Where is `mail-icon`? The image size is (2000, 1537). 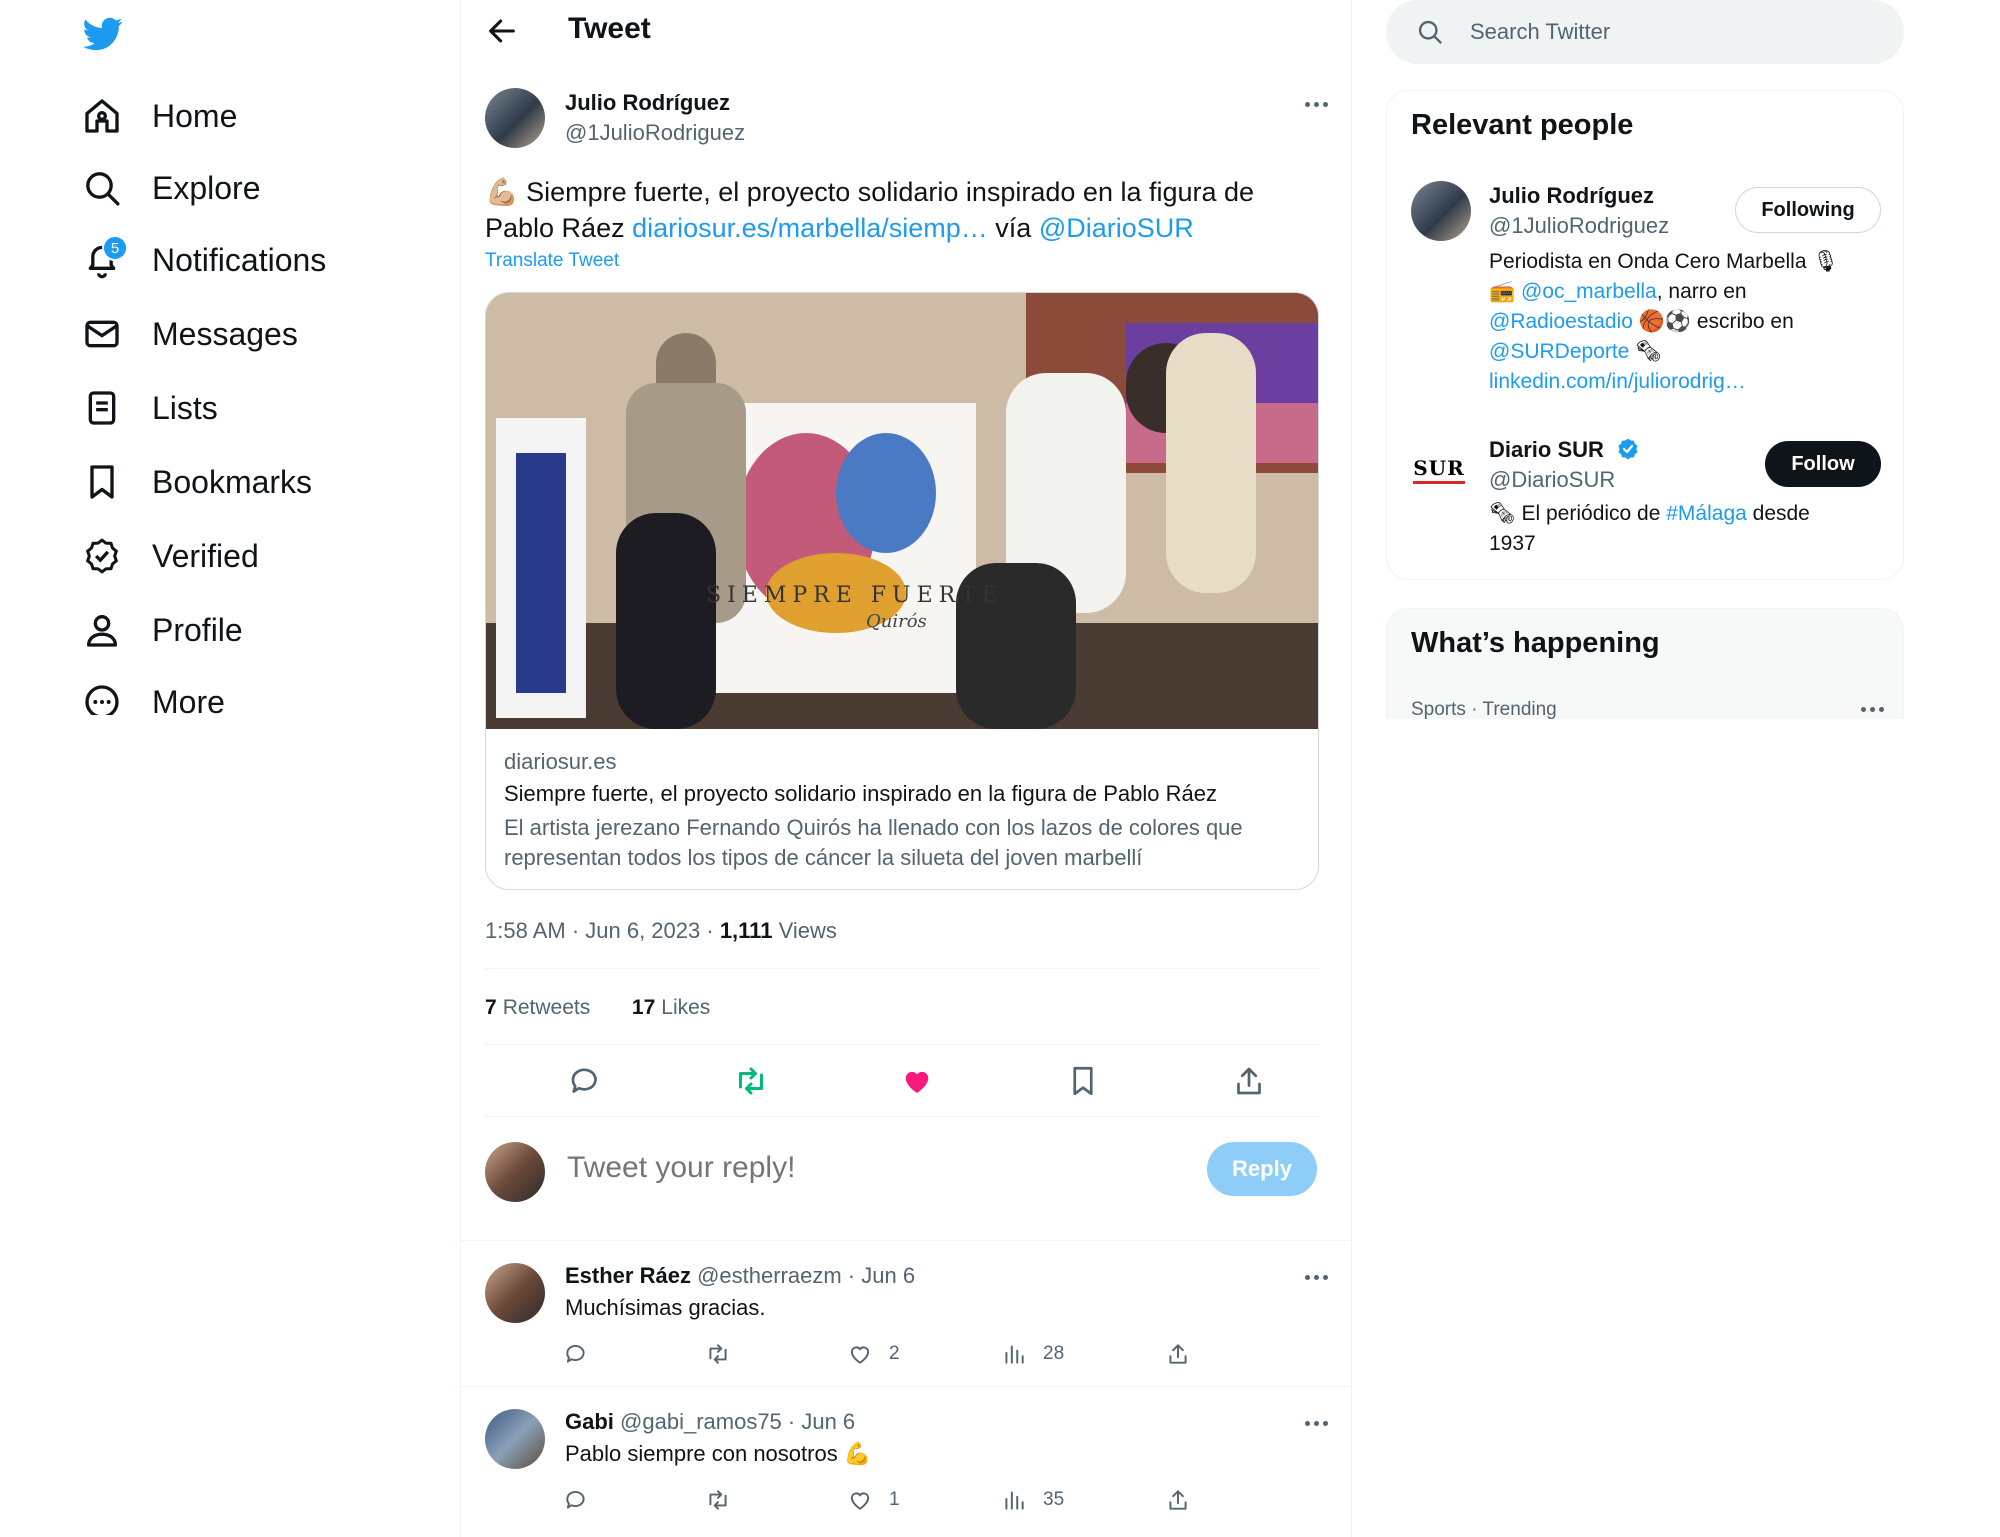
mail-icon is located at coordinates (102, 334).